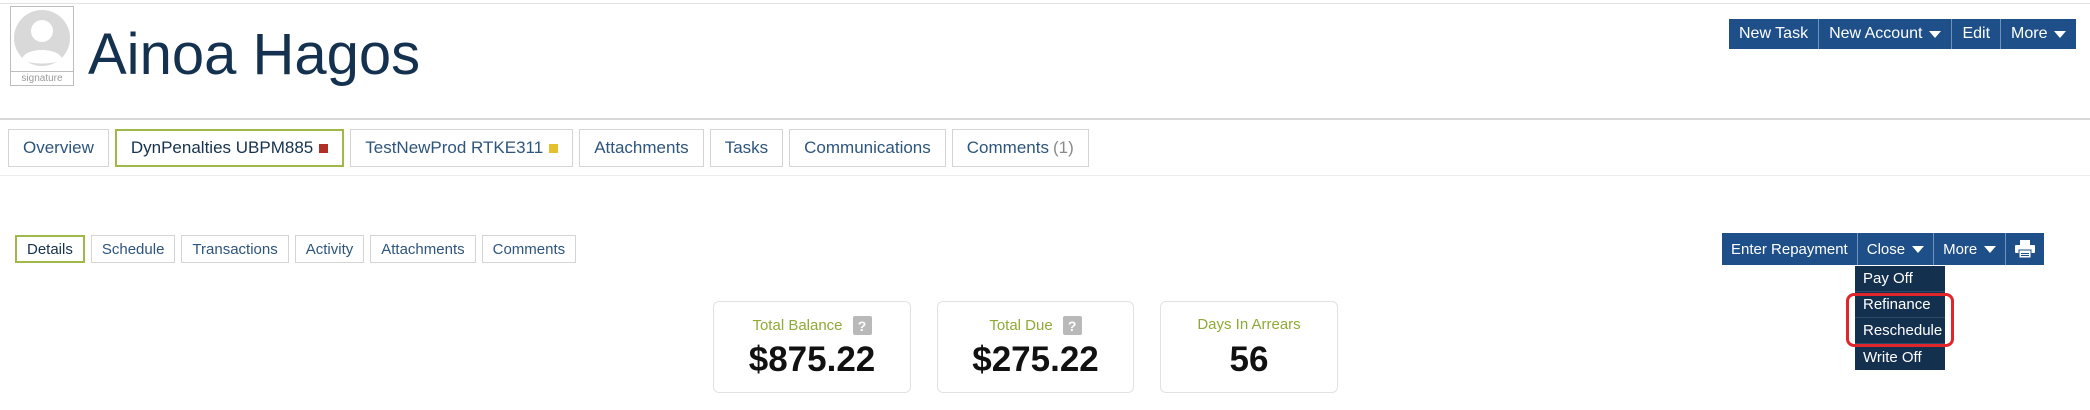 This screenshot has width=2090, height=410. I want to click on subtab-transactions: Transactions, so click(235, 249).